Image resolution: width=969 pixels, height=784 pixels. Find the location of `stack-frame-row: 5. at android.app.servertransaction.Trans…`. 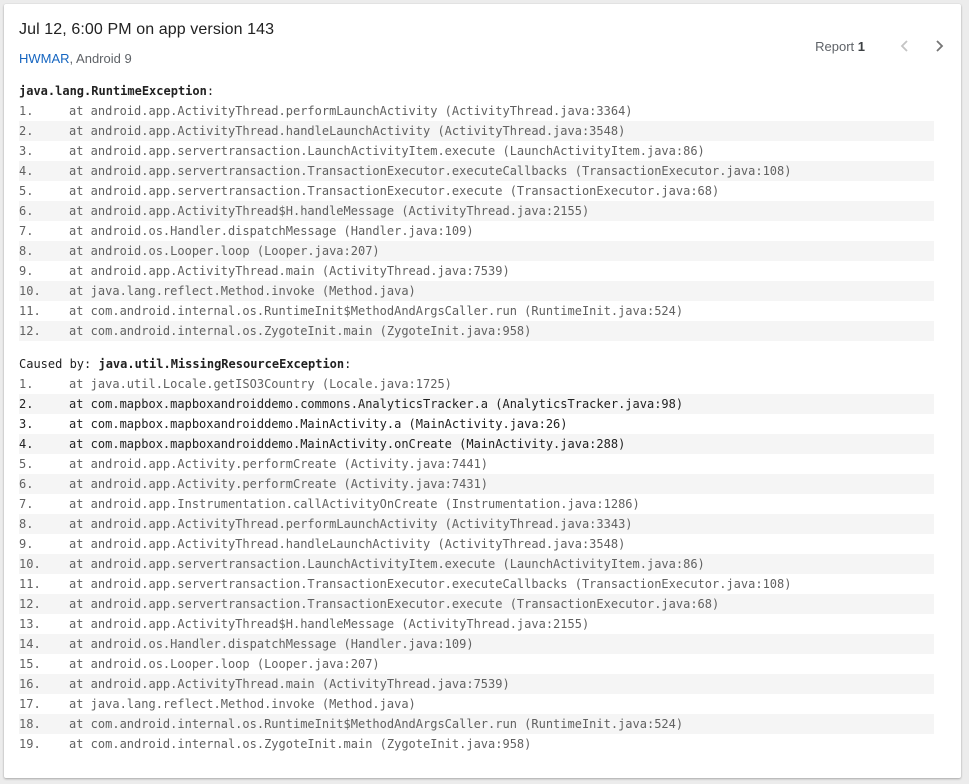

stack-frame-row: 5. at android.app.servertransaction.Trans… is located at coordinates (476, 191).